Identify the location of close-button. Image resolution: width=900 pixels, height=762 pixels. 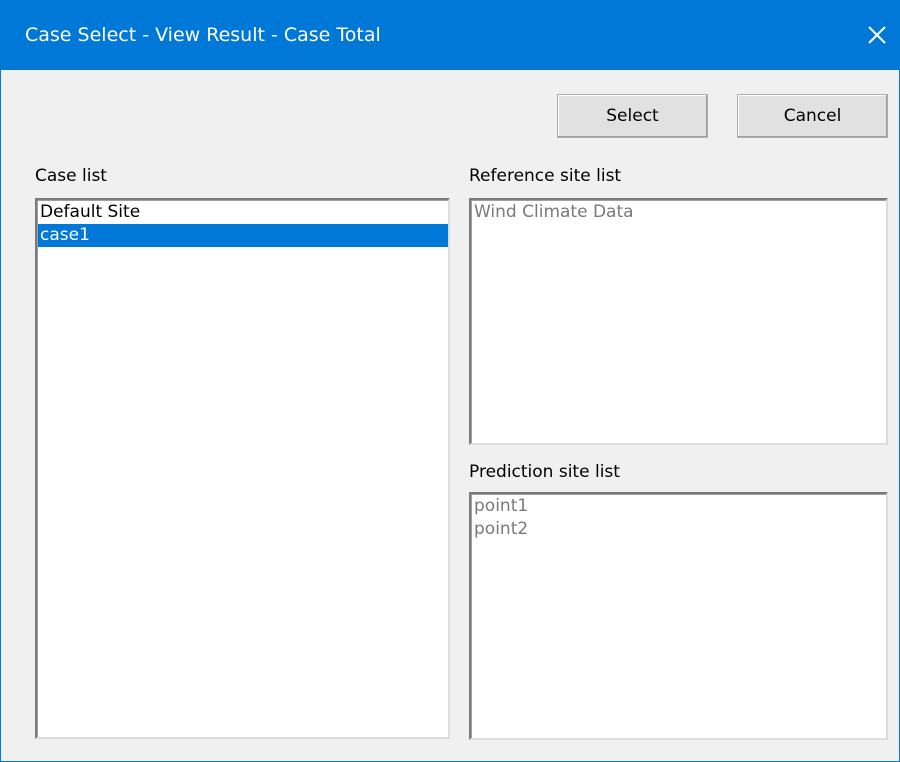
(877, 35).